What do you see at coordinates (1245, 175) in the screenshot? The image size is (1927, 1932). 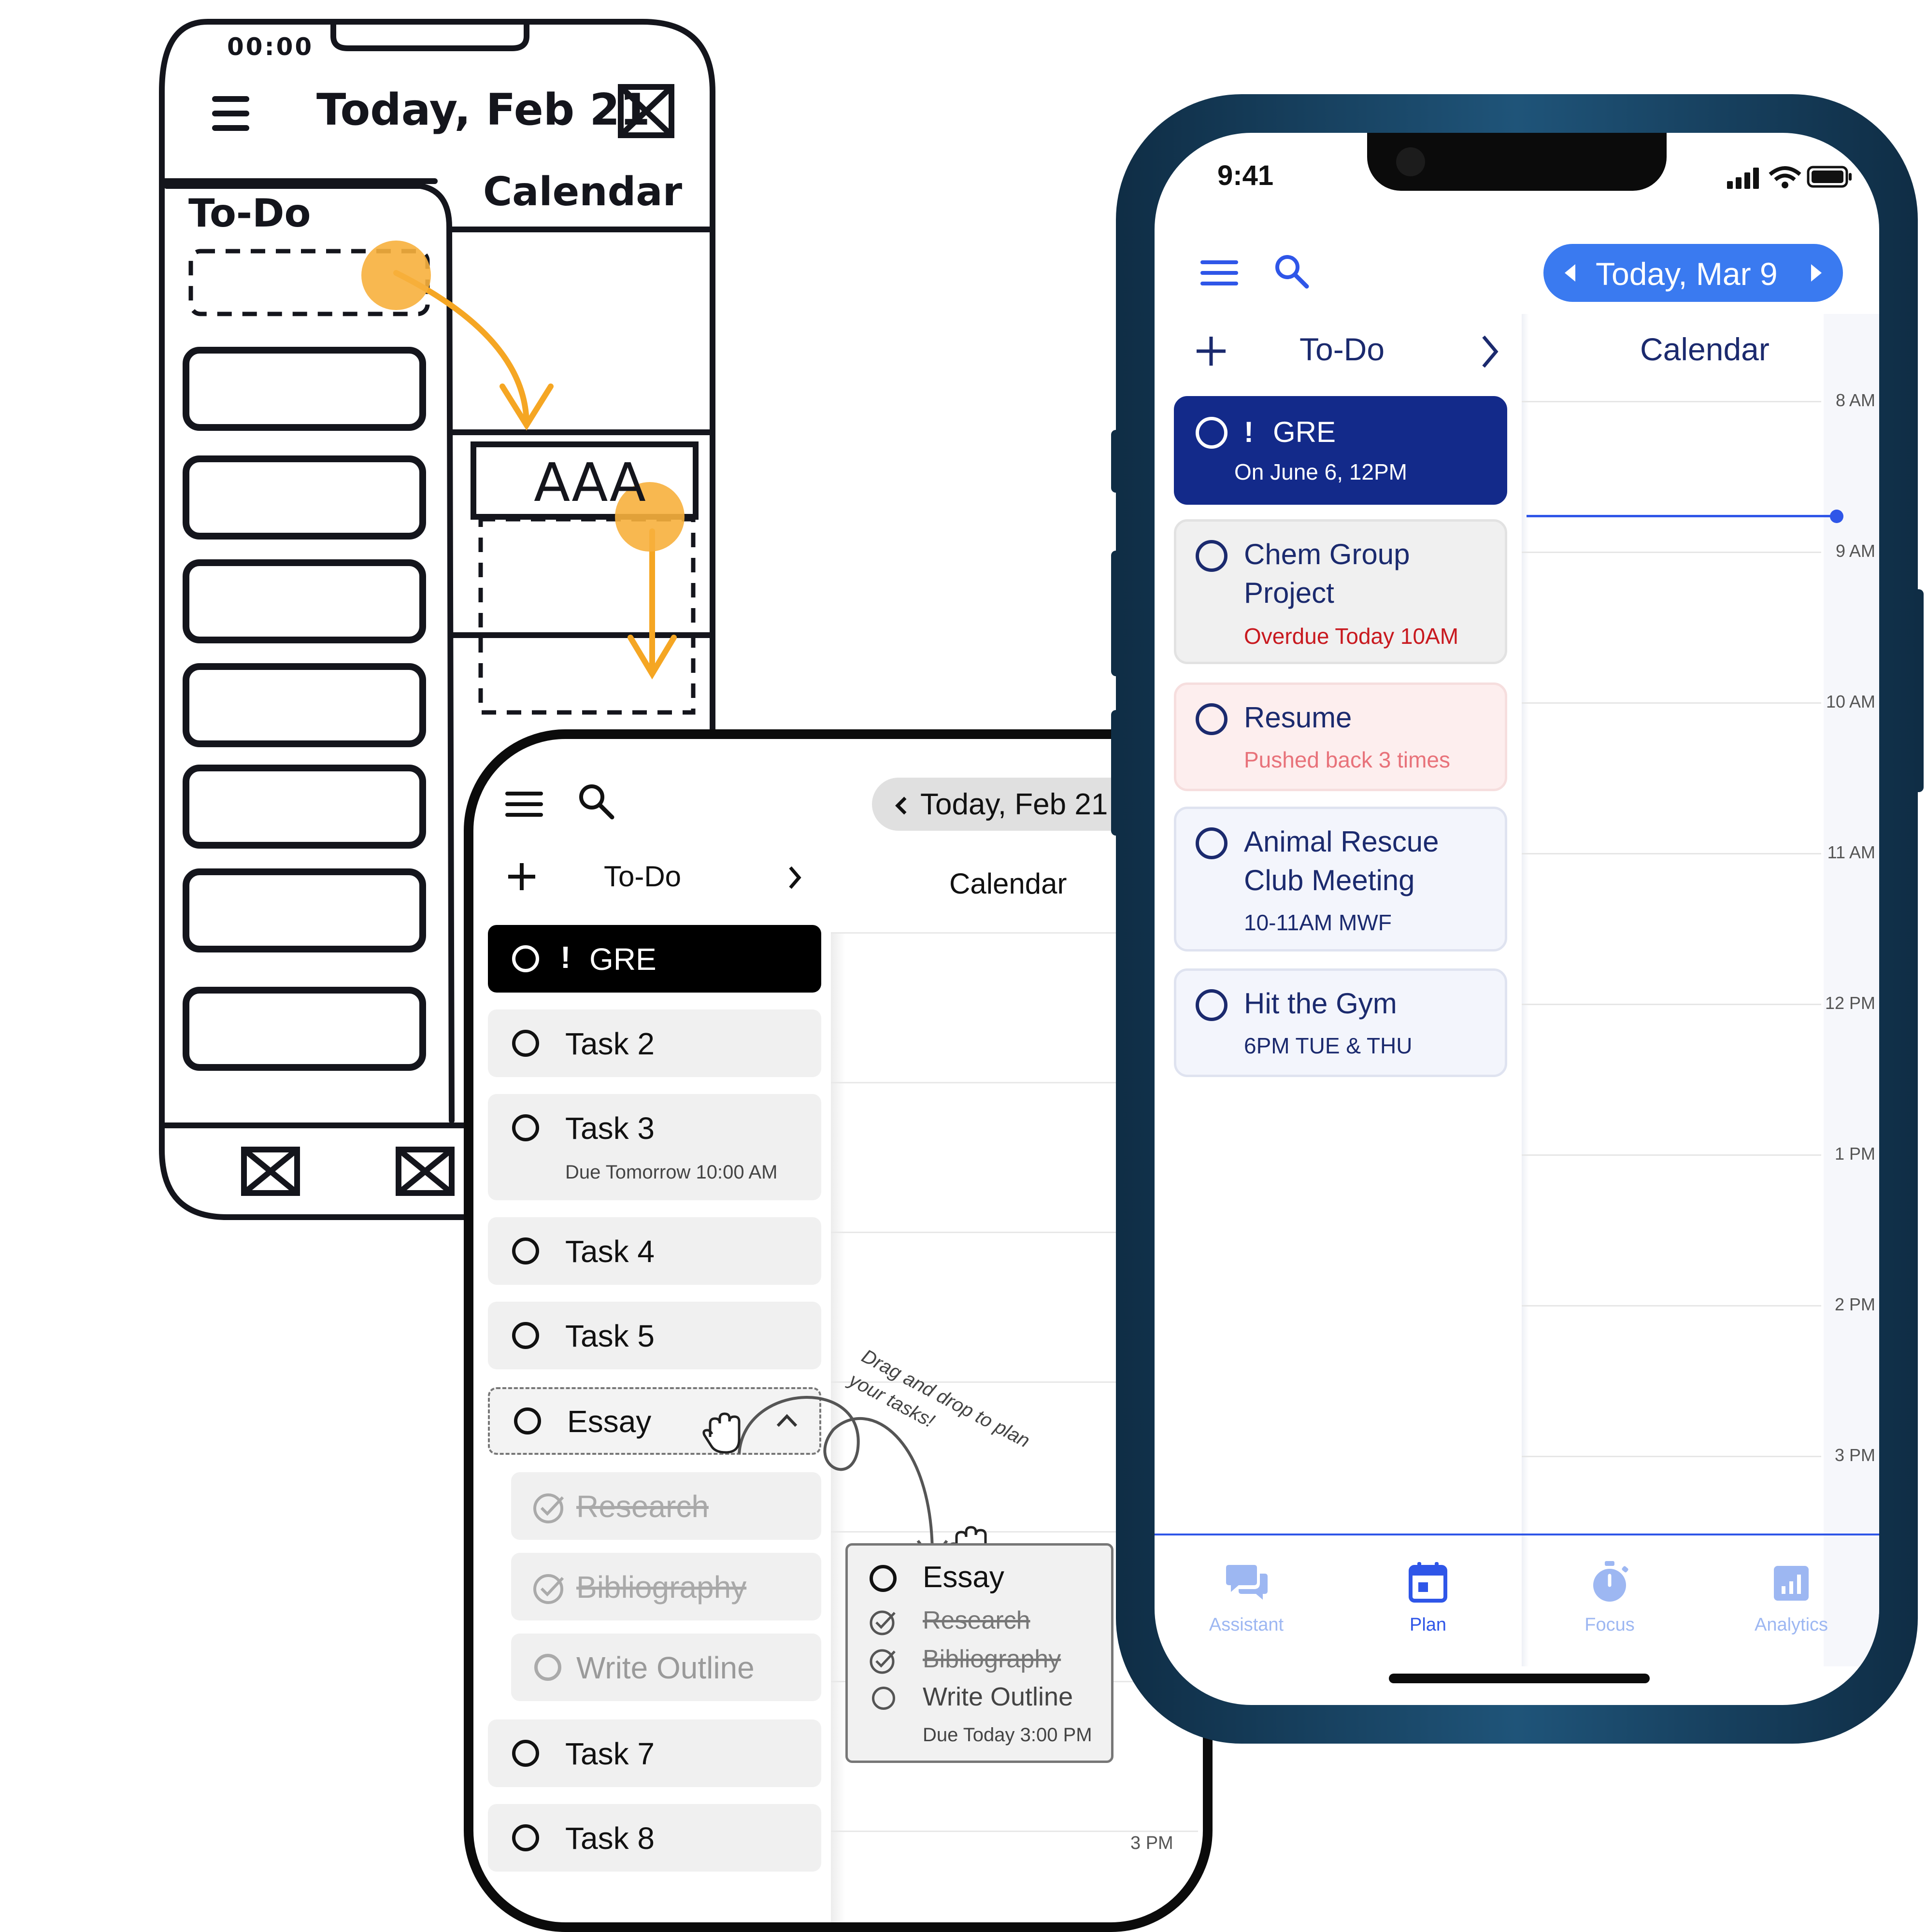 I see `status-time: 9:41` at bounding box center [1245, 175].